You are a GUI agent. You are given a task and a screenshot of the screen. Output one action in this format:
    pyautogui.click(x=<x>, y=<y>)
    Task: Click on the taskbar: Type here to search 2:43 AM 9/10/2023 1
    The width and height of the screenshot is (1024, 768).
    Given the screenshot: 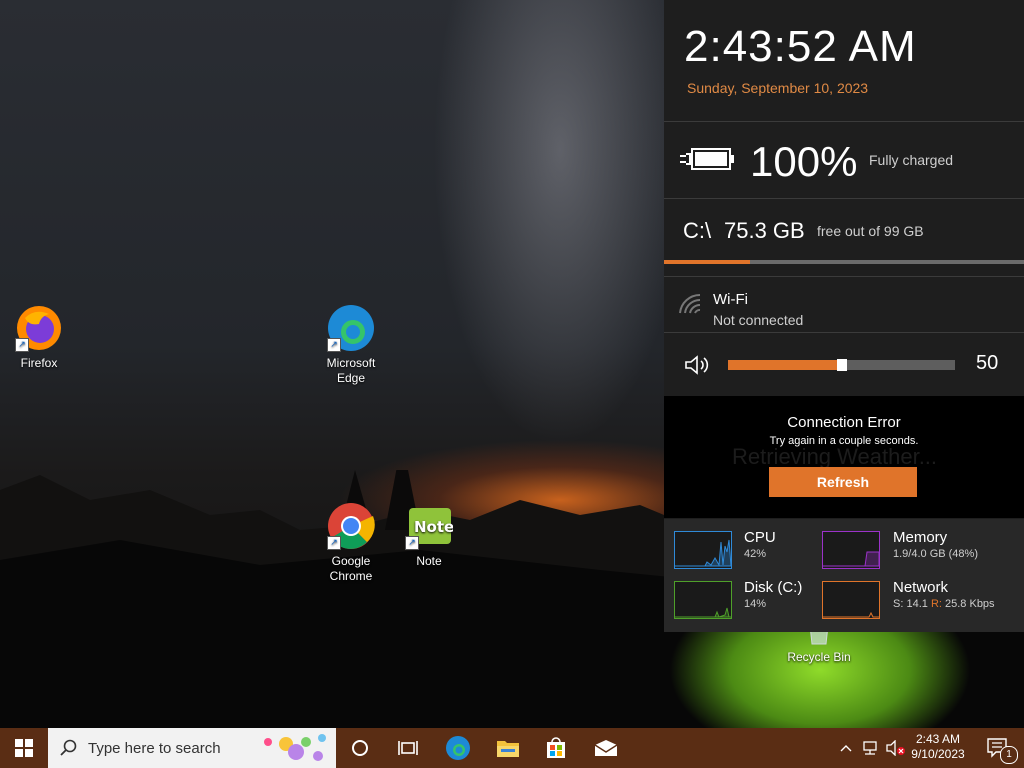 What is the action you would take?
    pyautogui.click(x=512, y=748)
    